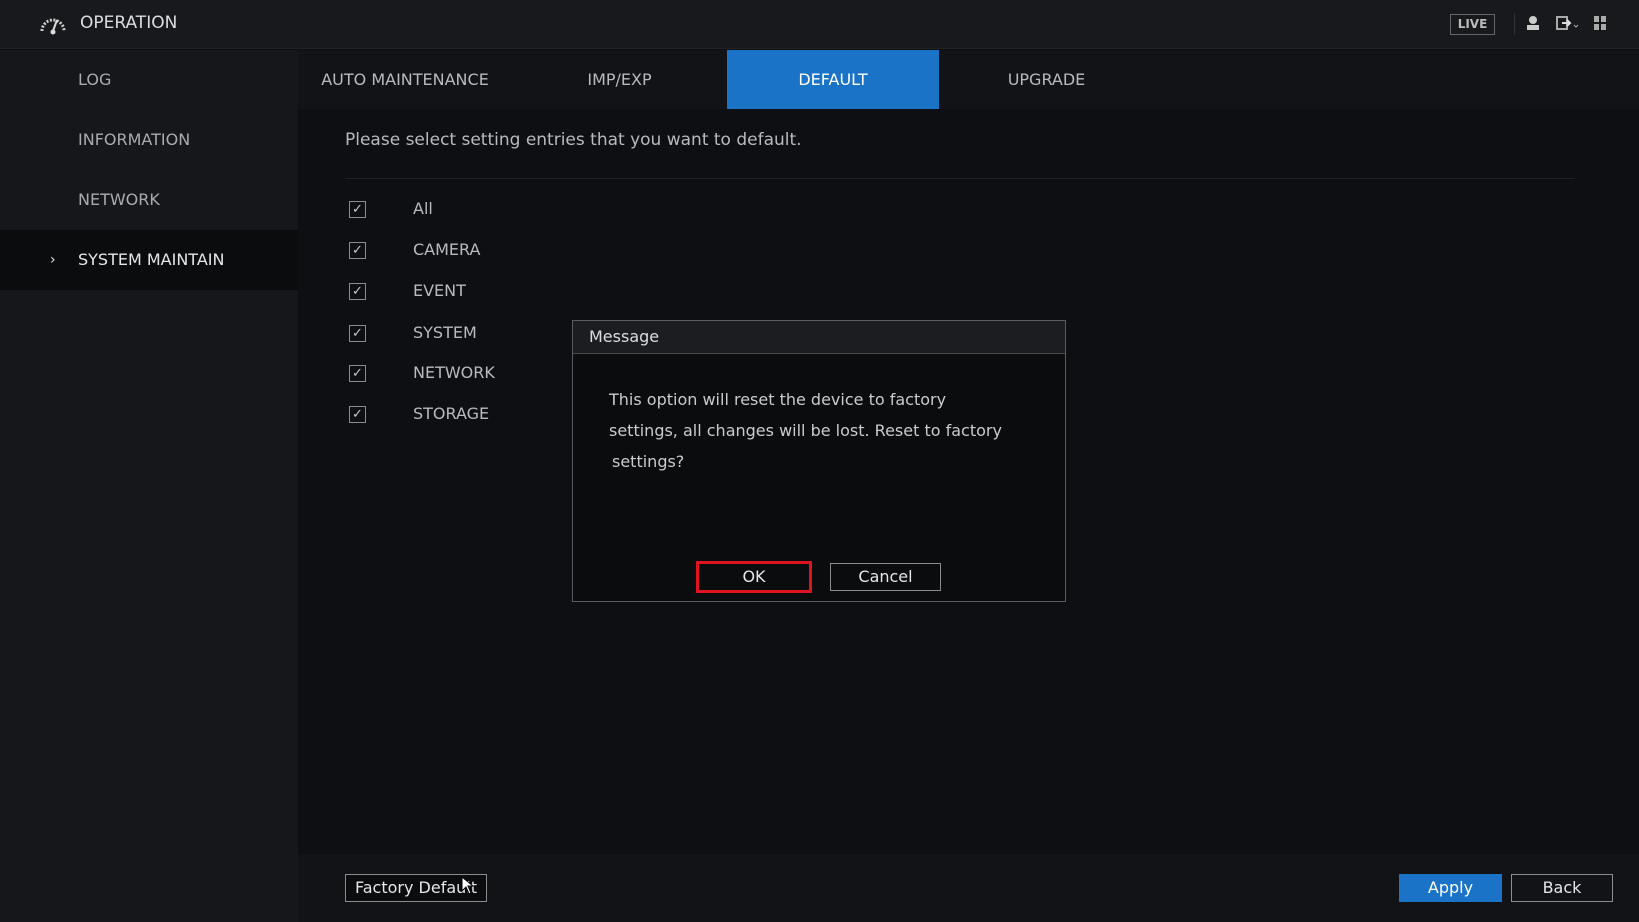 This screenshot has height=922, width=1639. I want to click on apply-button: Apply, so click(1450, 888).